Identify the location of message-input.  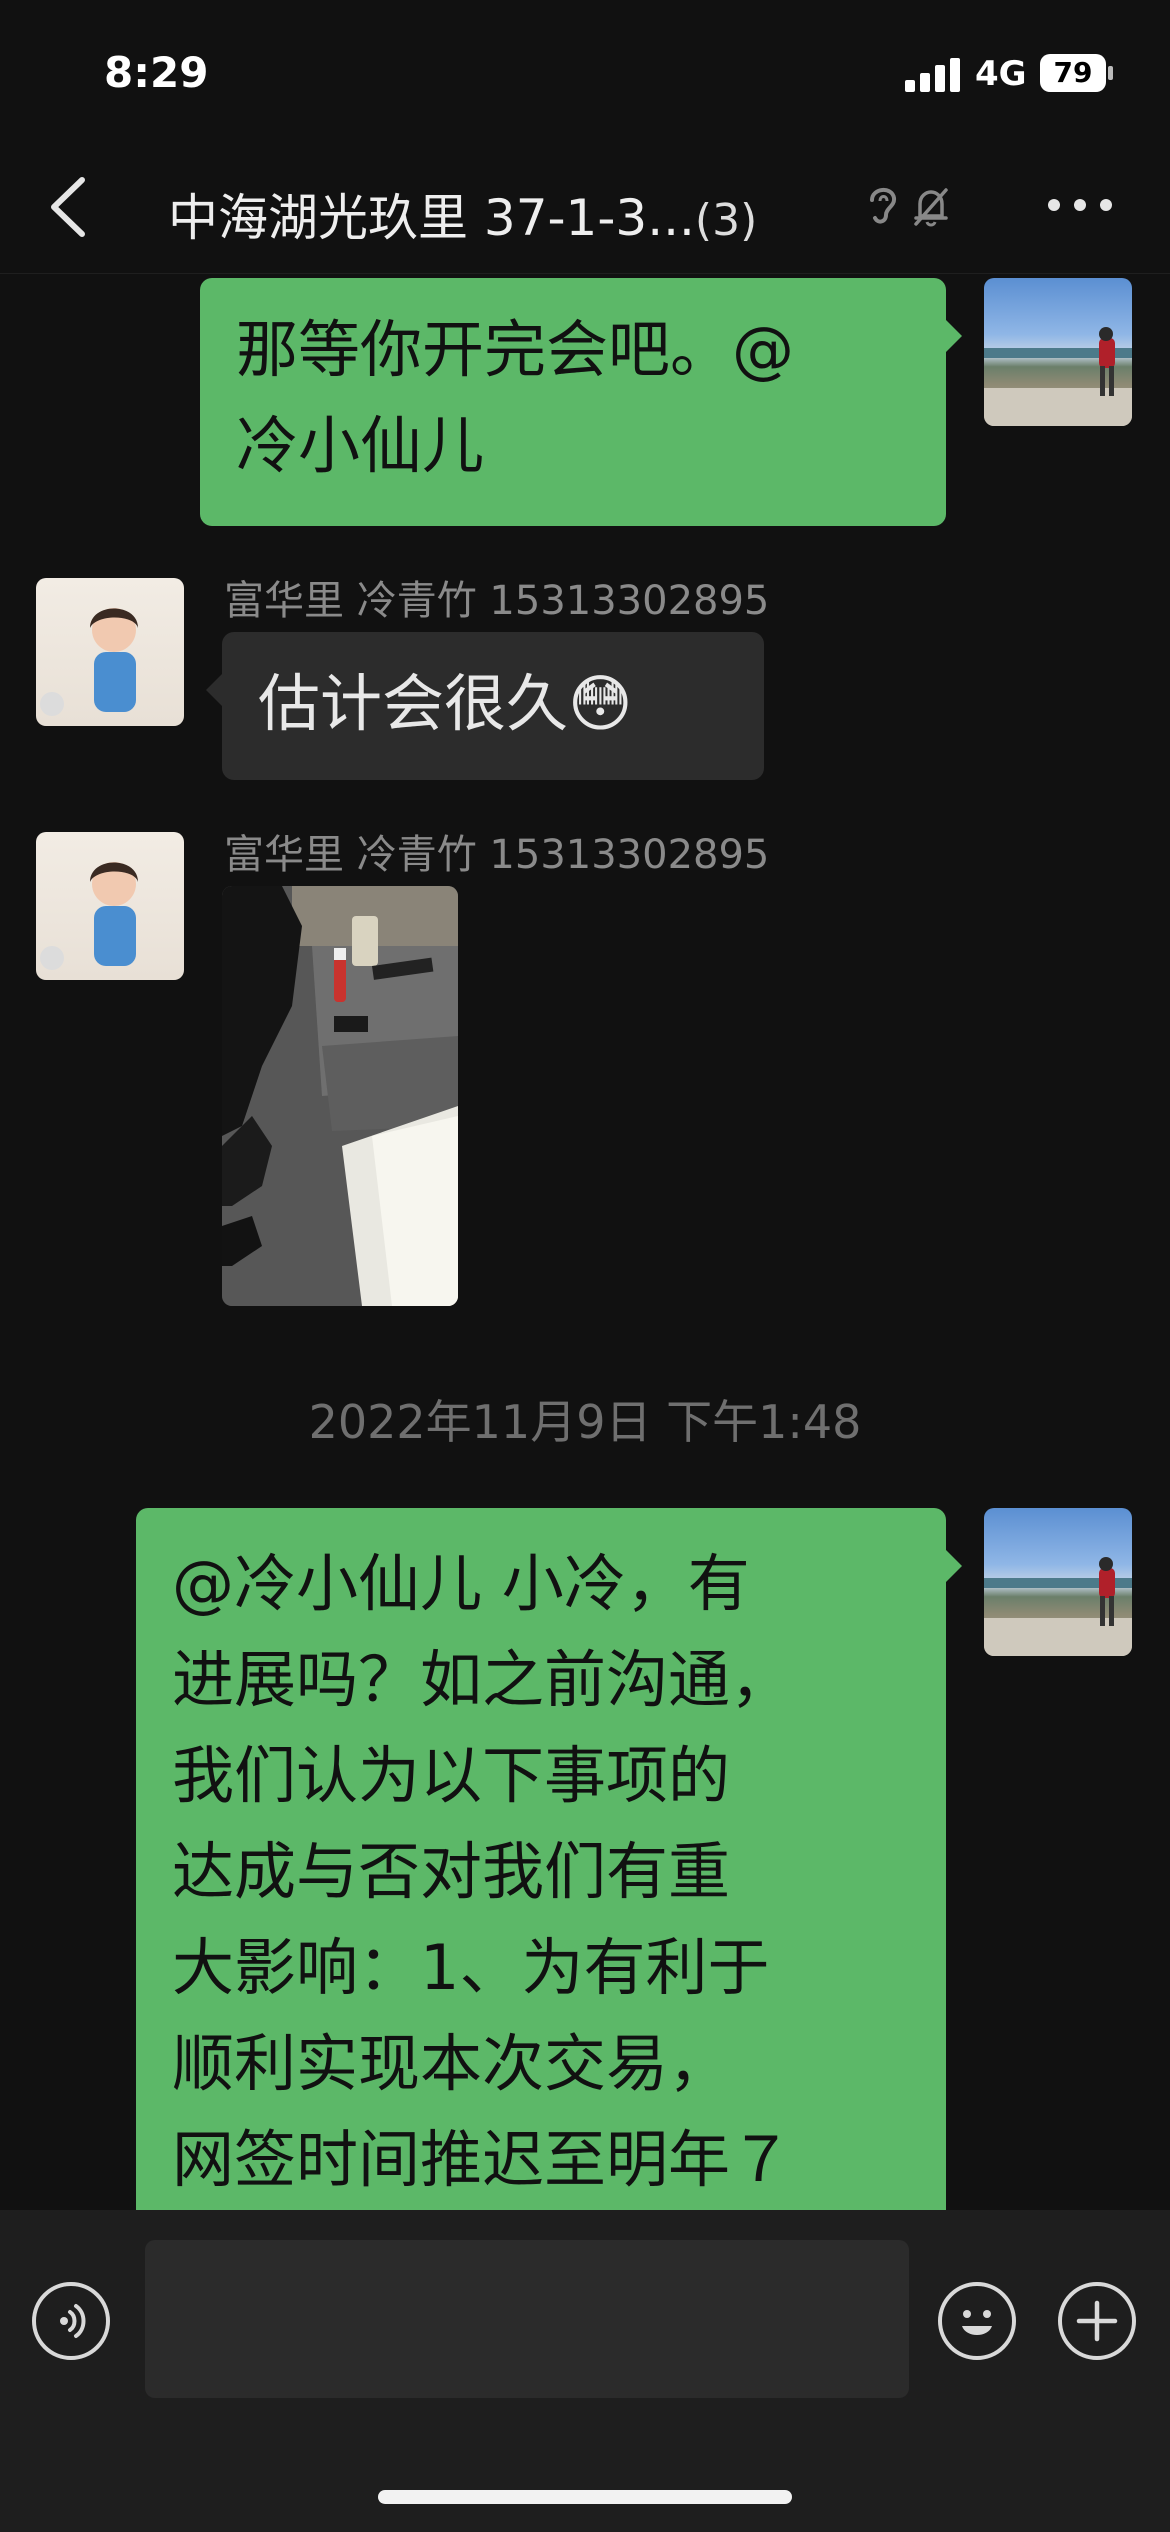
(527, 2319).